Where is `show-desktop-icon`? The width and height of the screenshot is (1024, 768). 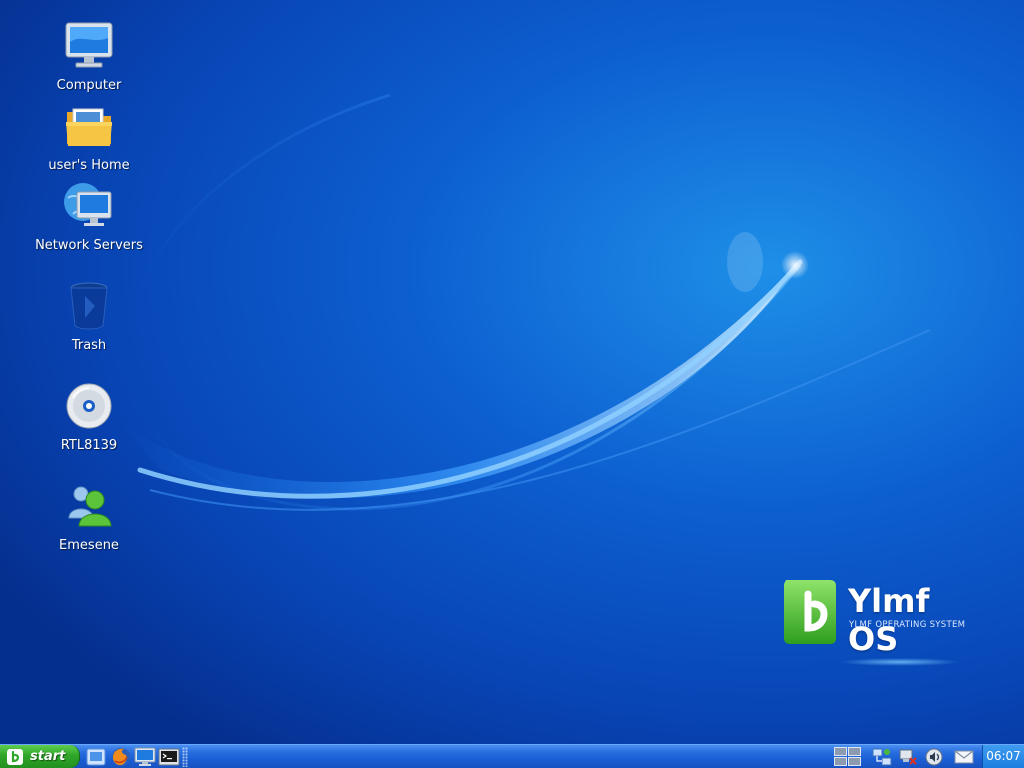 show-desktop-icon is located at coordinates (96, 757).